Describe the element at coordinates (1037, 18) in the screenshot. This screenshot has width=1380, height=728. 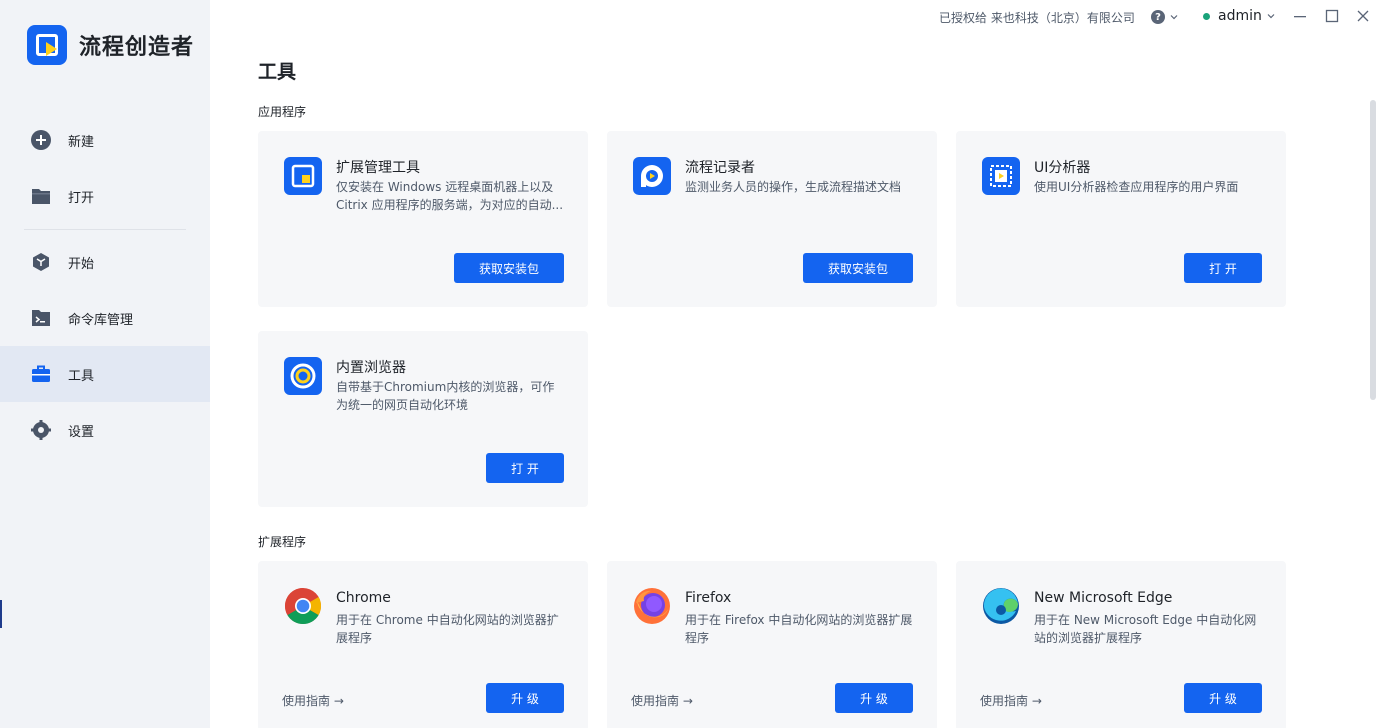
I see `license-text: 已授权给 来也科技（北京）有限公司` at that location.